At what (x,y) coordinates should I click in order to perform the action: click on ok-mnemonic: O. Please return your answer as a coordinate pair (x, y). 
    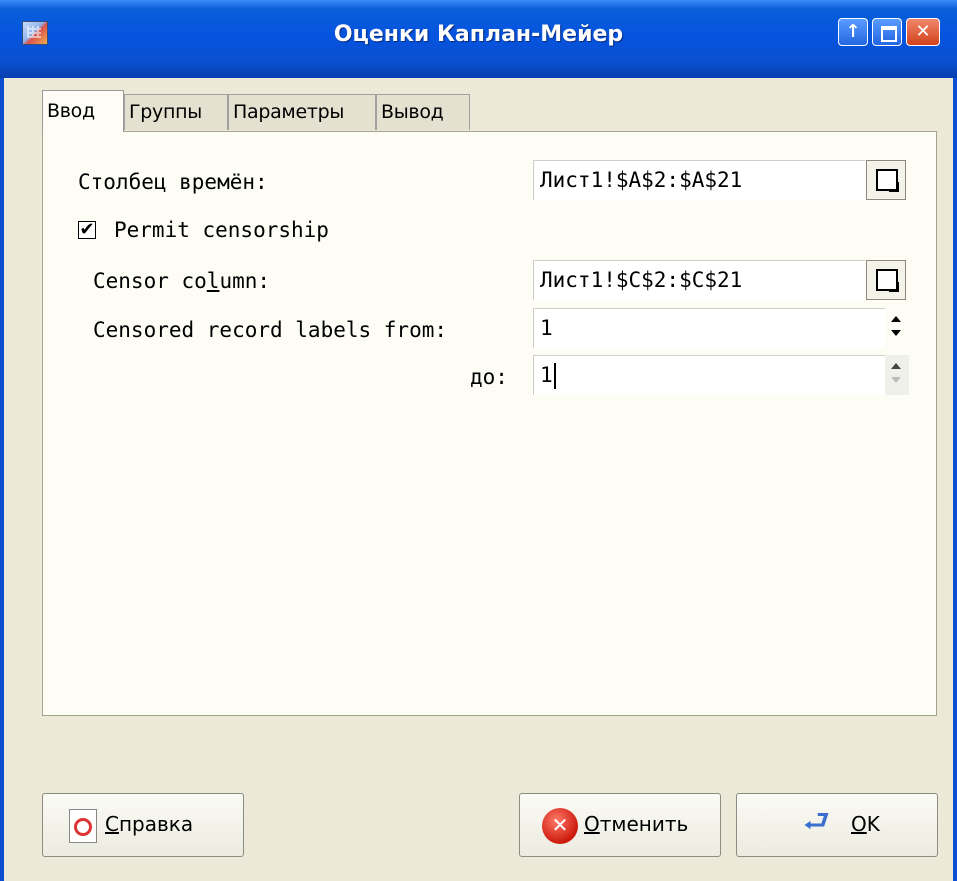
    Looking at the image, I should click on (859, 824).